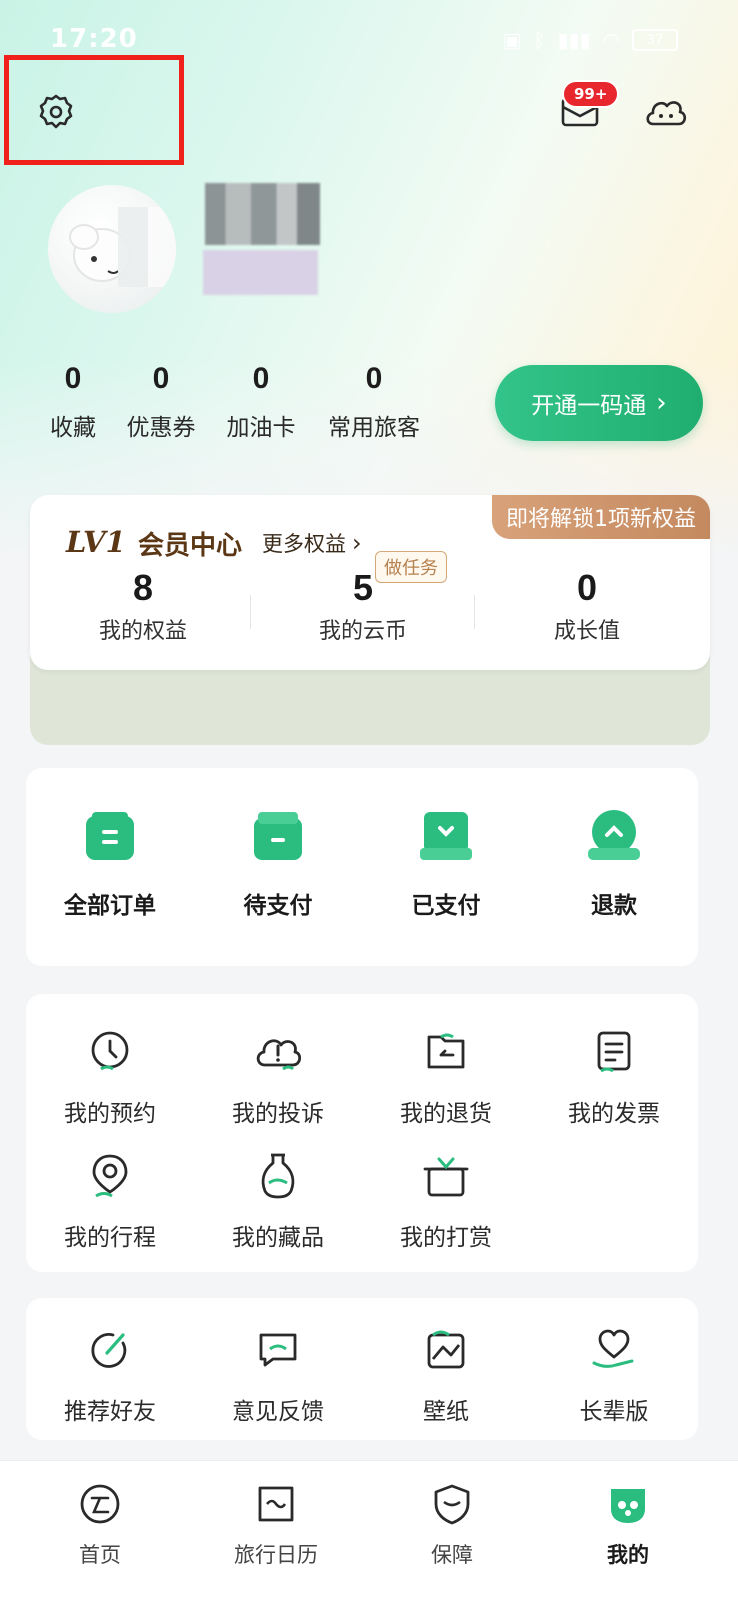 The height and width of the screenshot is (1600, 738). I want to click on order-label: 全部订单, so click(110, 906).